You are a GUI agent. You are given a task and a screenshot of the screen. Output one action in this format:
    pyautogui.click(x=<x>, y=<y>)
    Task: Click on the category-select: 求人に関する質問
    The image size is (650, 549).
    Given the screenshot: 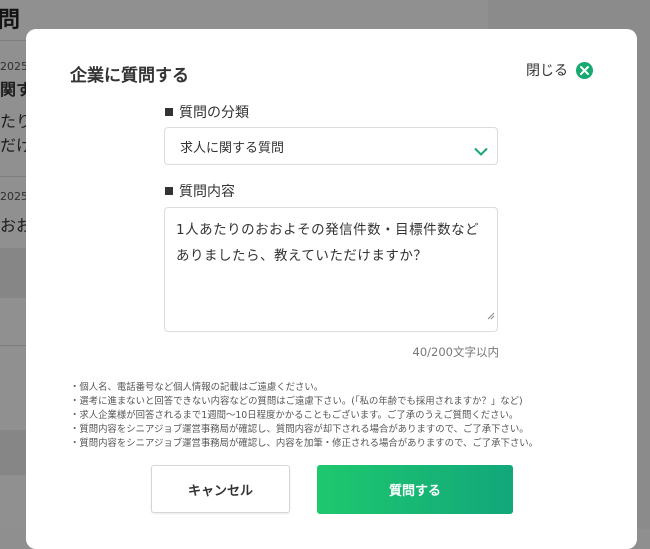 What is the action you would take?
    pyautogui.click(x=331, y=146)
    